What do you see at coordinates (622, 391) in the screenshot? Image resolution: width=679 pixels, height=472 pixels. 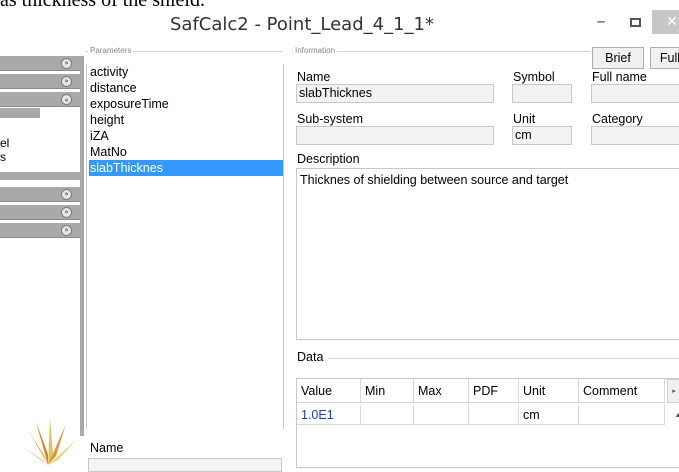 I see `column-header-comment: Comment` at bounding box center [622, 391].